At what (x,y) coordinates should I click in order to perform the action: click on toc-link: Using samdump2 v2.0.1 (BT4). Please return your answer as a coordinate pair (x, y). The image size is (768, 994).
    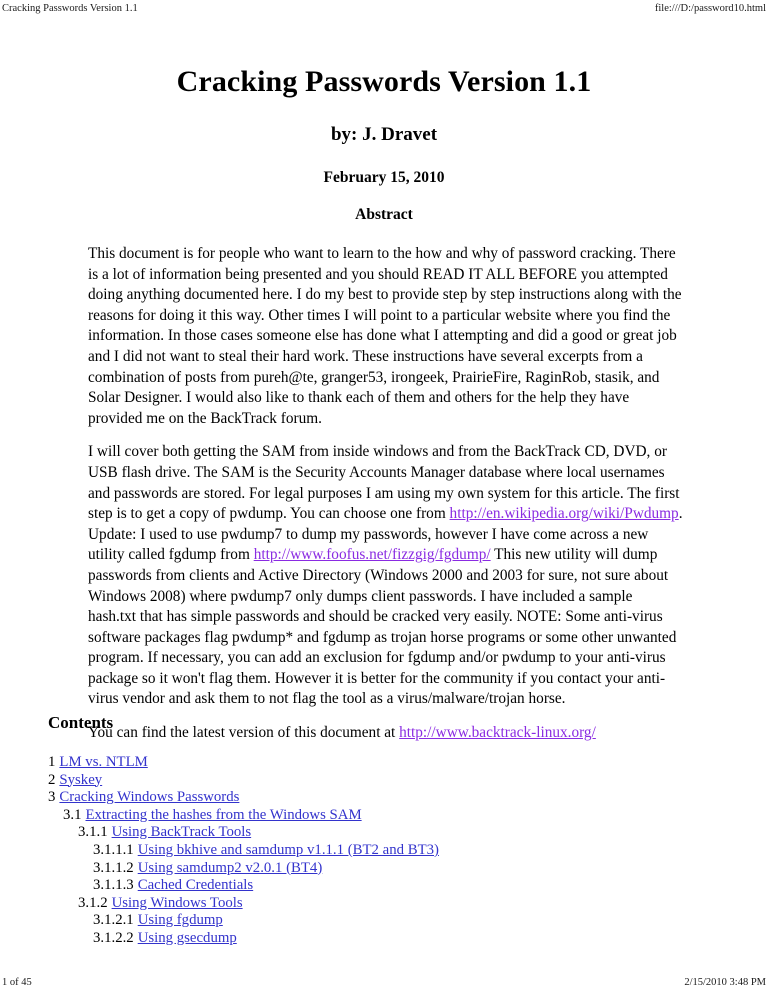
    Looking at the image, I should click on (230, 868).